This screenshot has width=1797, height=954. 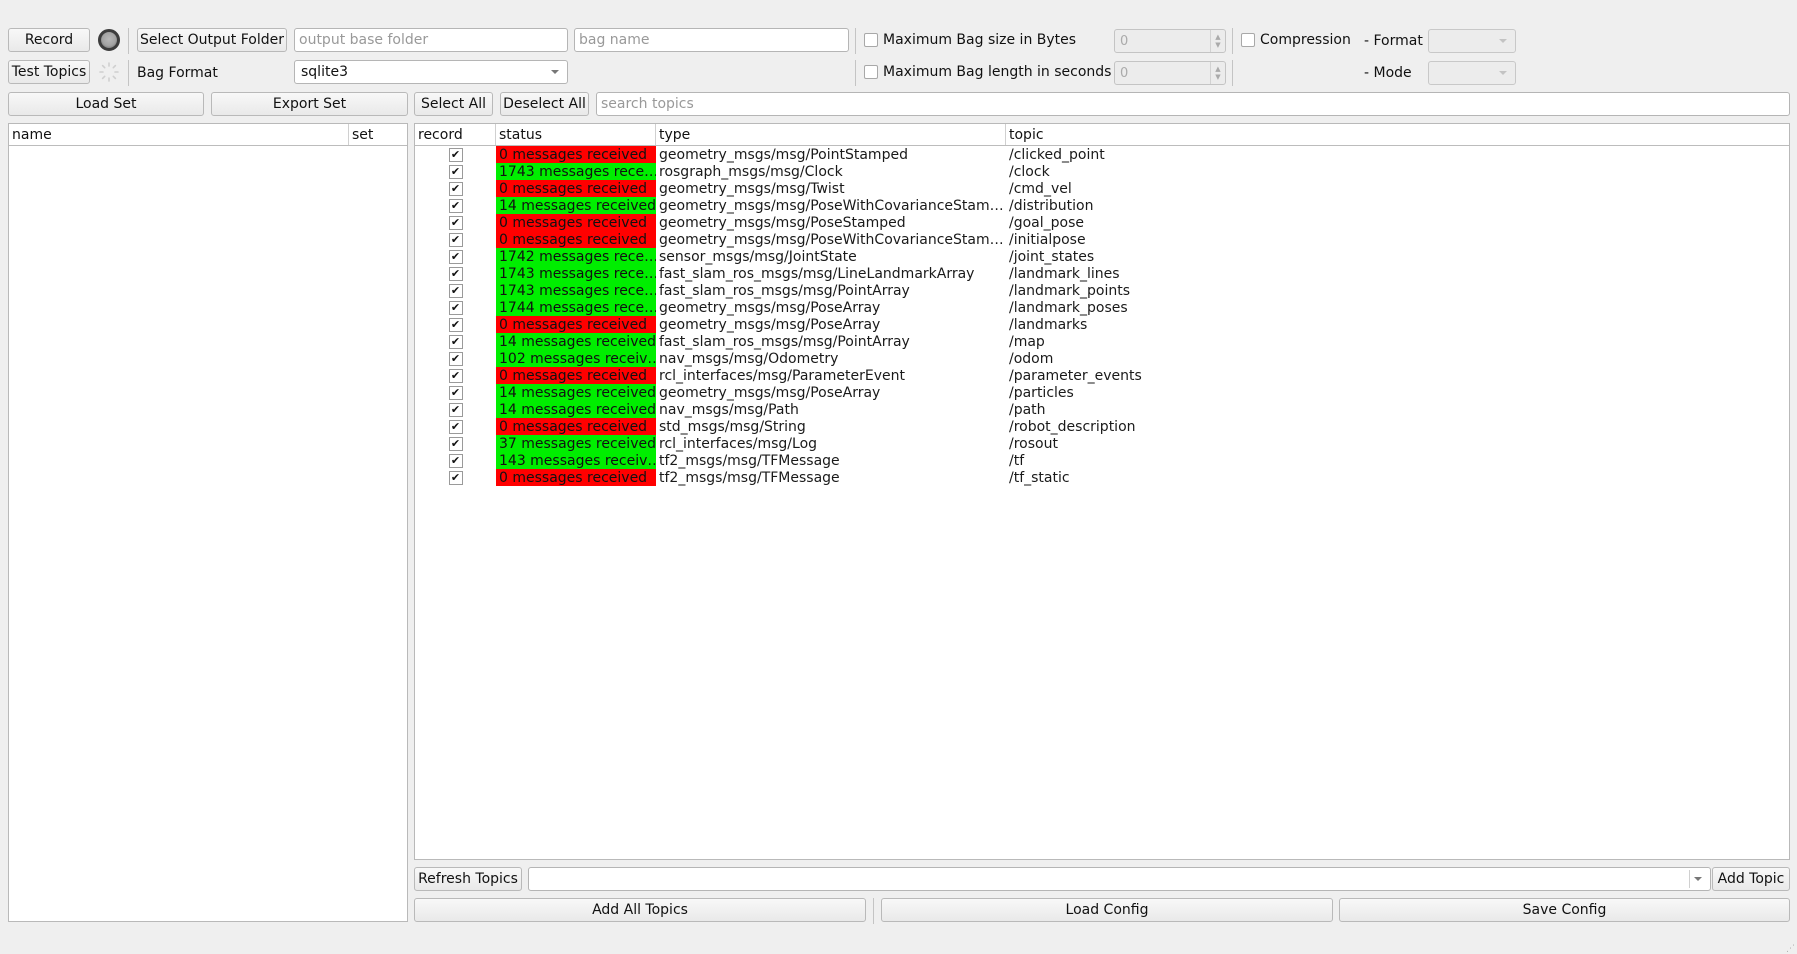 What do you see at coordinates (1503, 73) in the screenshot?
I see `chevron-down-icon` at bounding box center [1503, 73].